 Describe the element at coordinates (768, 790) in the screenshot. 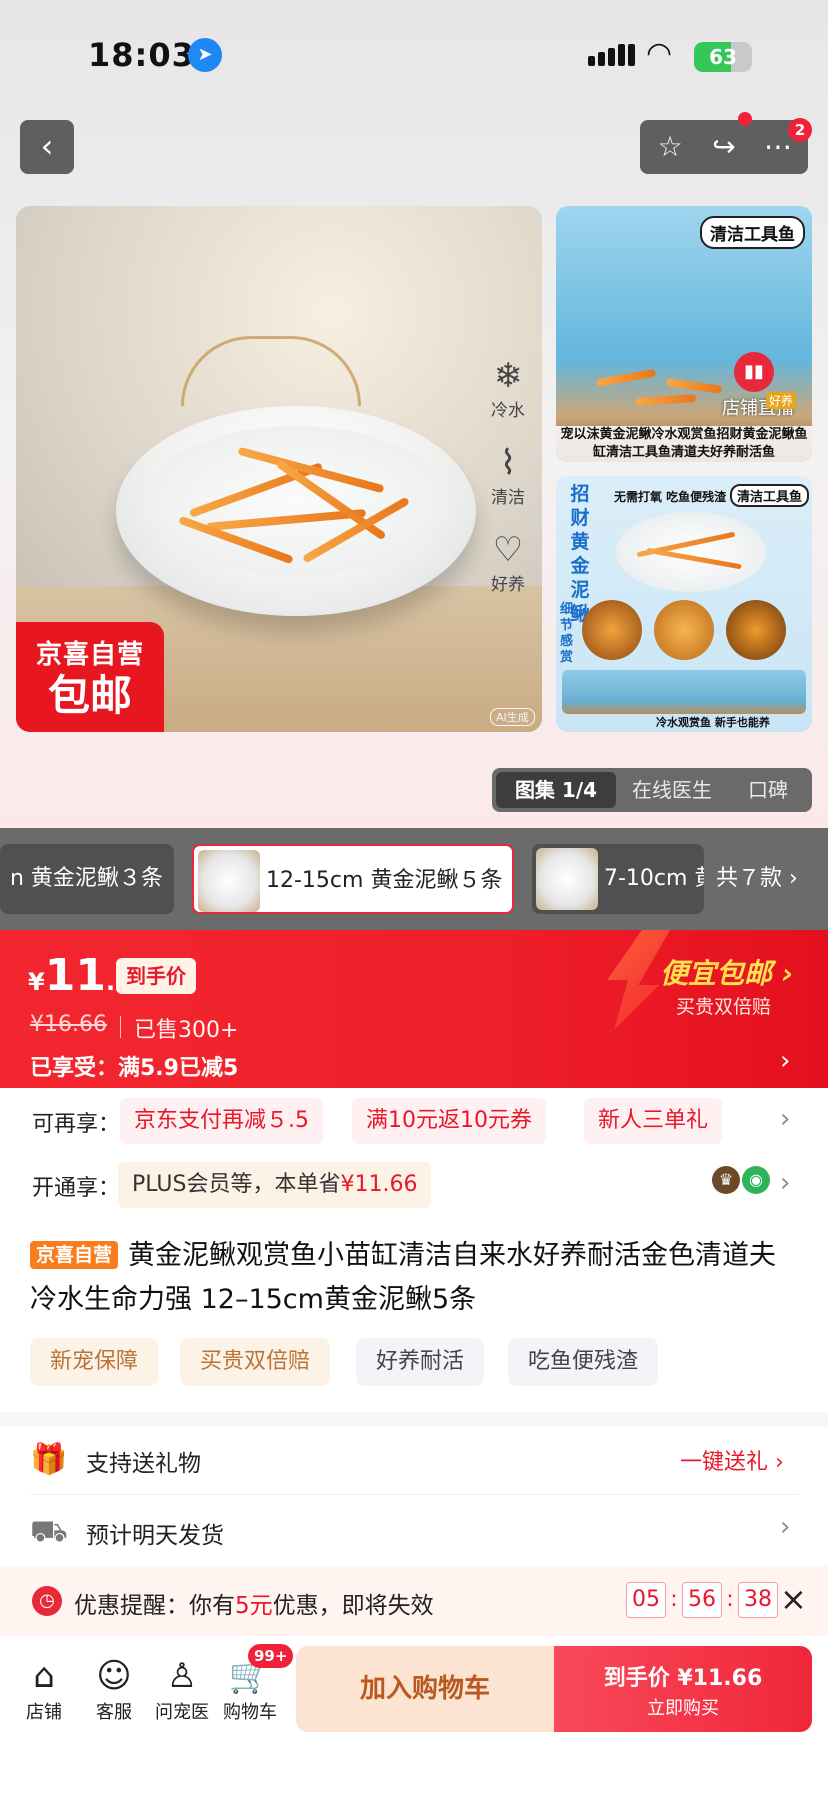

I see `tab-reviews: 口碑` at that location.